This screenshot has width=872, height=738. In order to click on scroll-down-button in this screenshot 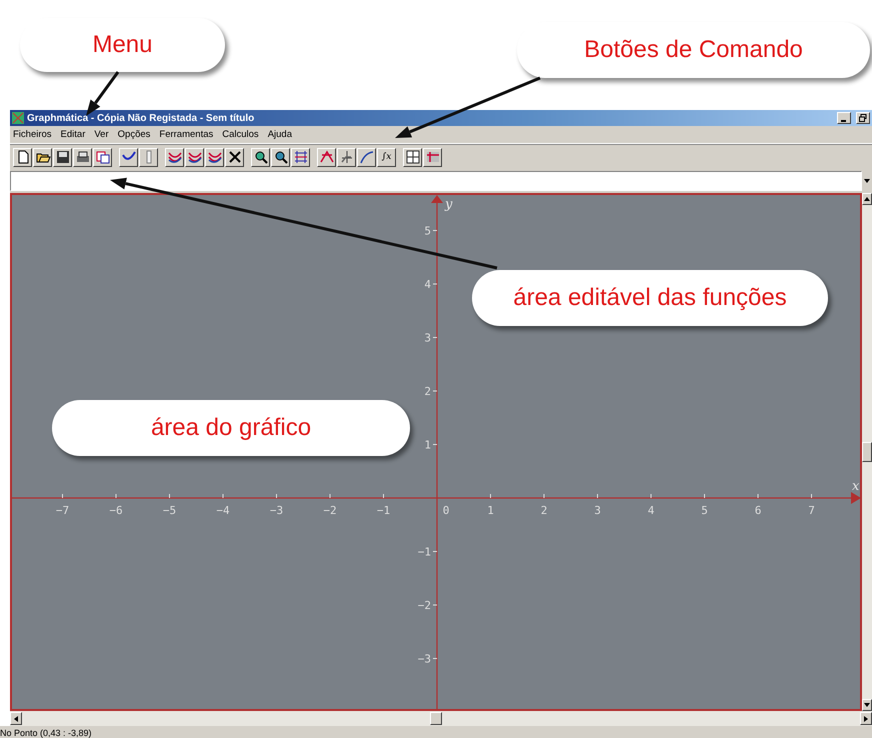, I will do `click(867, 705)`.